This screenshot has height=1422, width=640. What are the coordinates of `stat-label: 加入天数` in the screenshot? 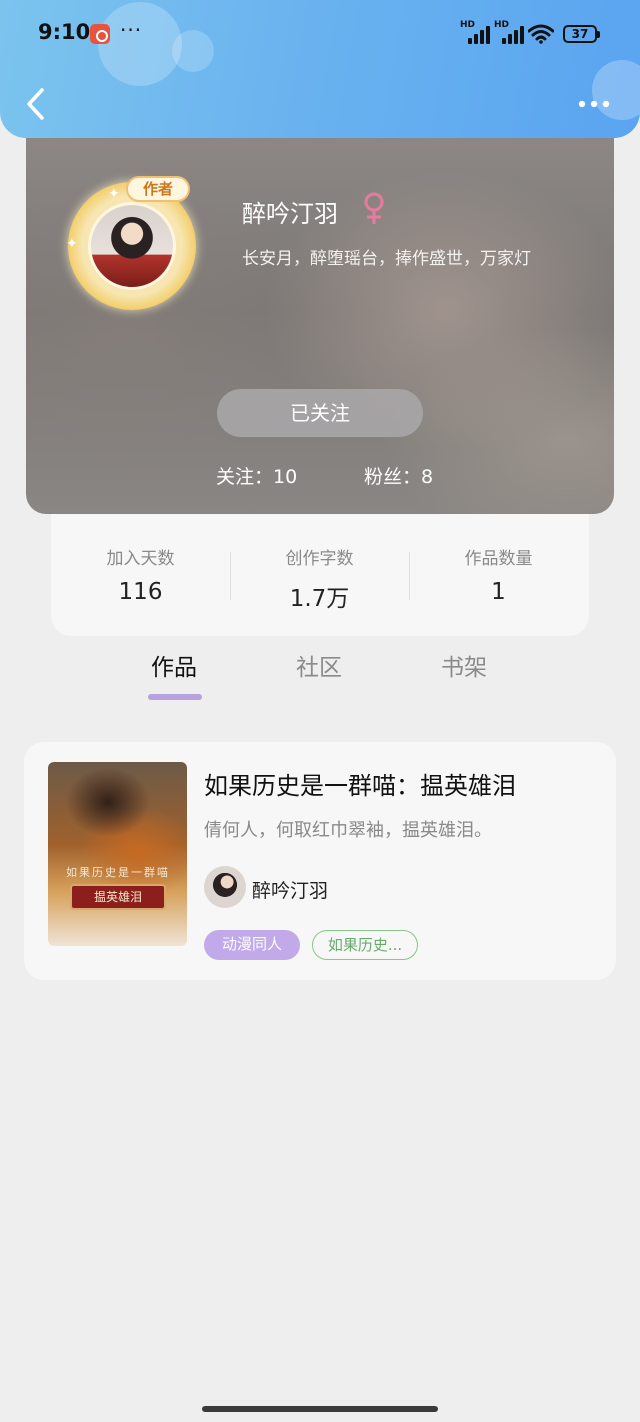 It's located at (140, 559).